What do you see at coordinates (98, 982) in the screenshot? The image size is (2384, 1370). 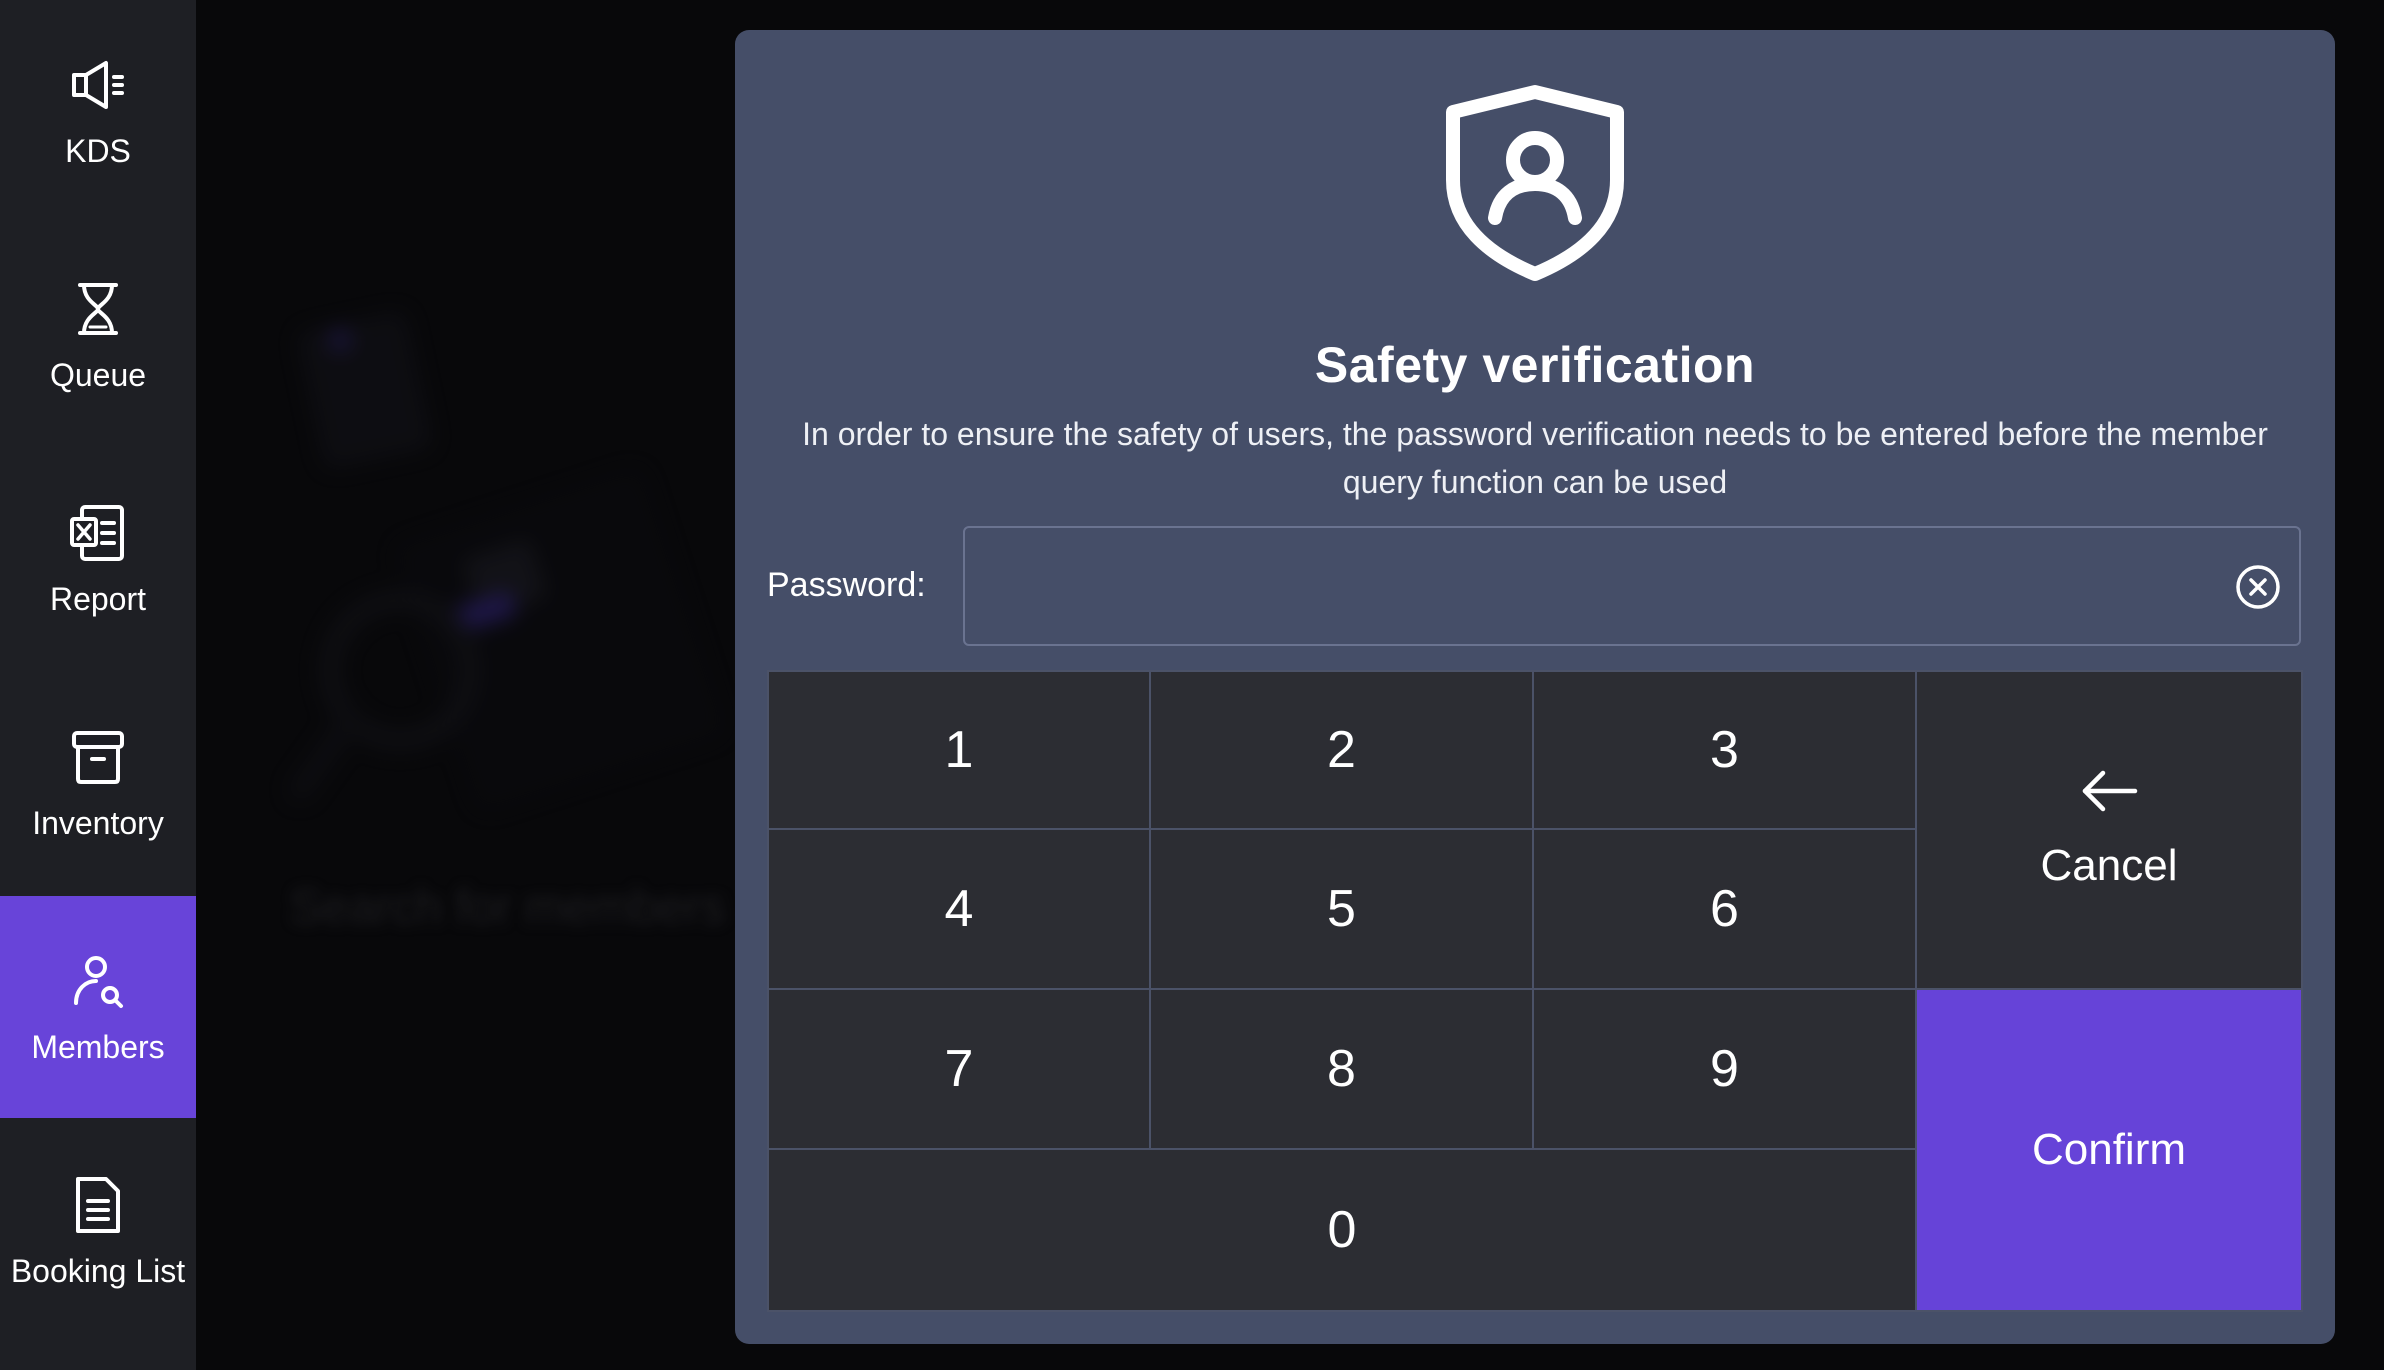 I see `member-search-icon` at bounding box center [98, 982].